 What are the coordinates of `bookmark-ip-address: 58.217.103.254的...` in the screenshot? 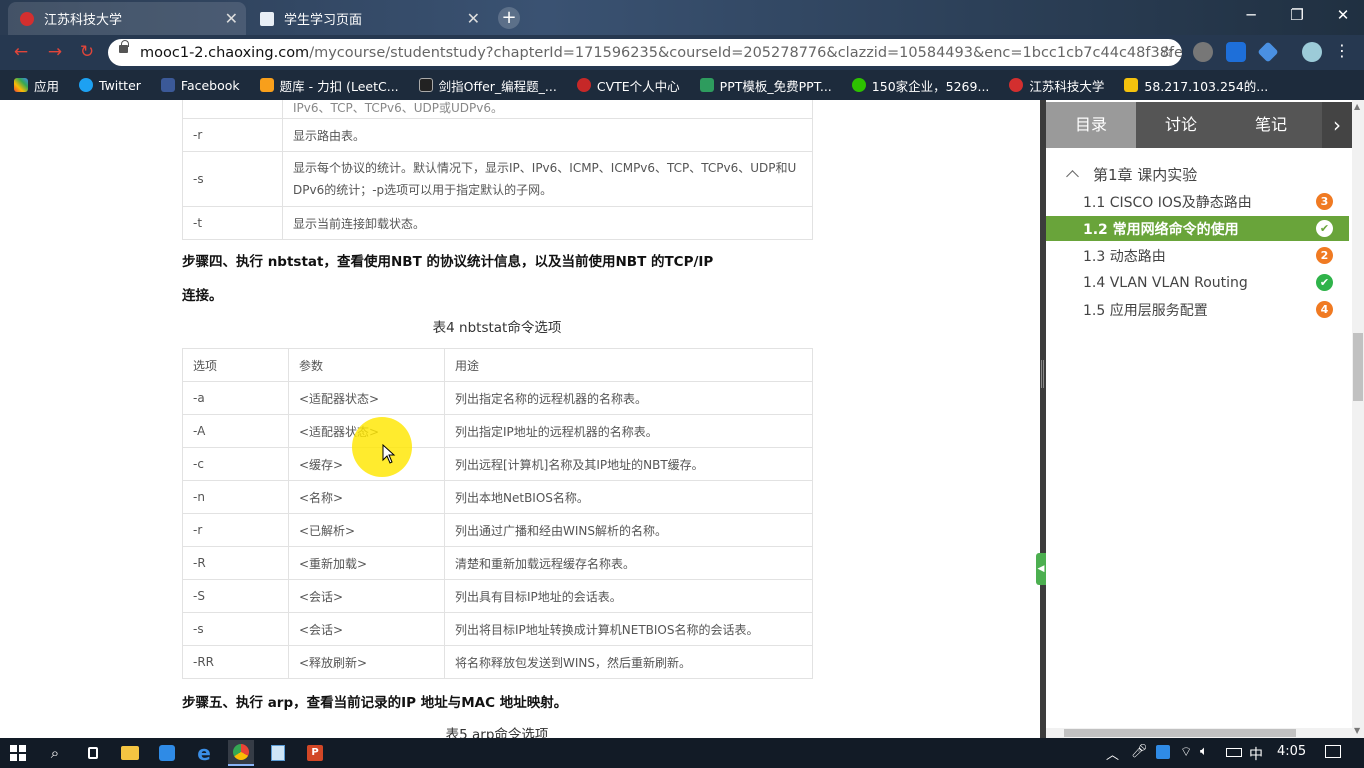 It's located at (1196, 85).